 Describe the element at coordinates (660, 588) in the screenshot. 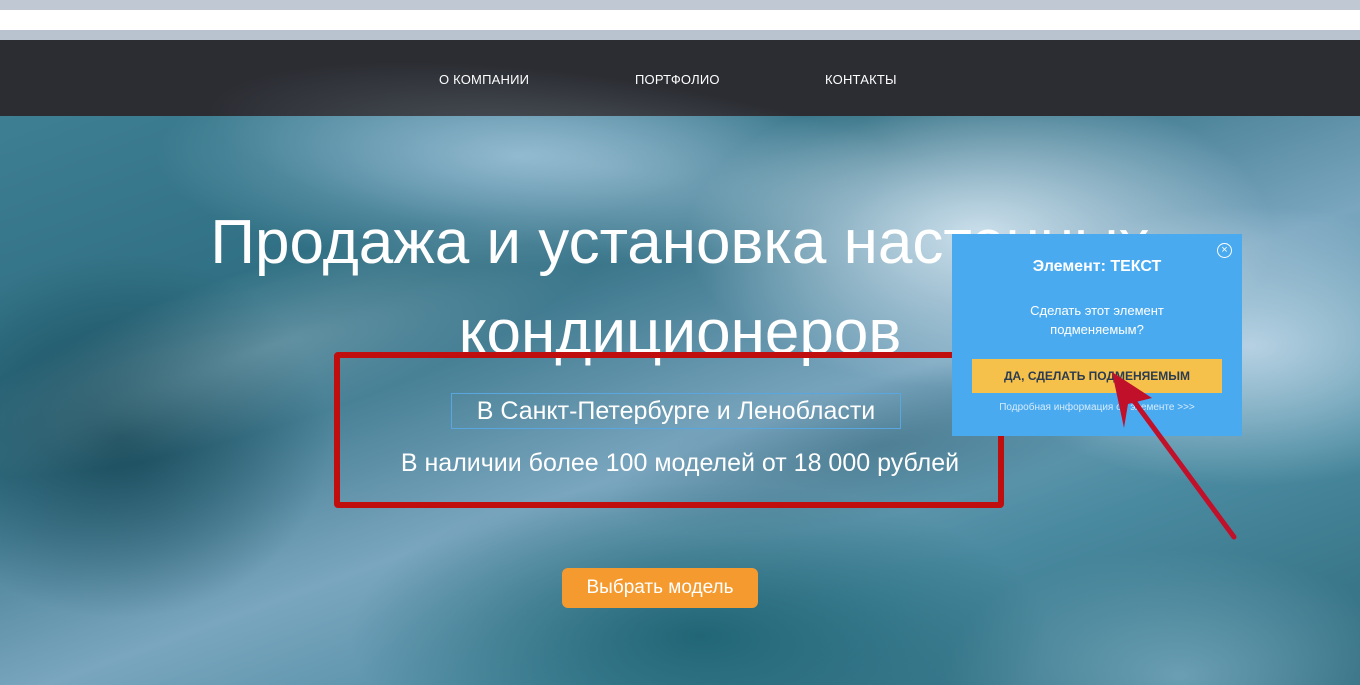

I see `choose-model-button: Выбрать модель` at that location.